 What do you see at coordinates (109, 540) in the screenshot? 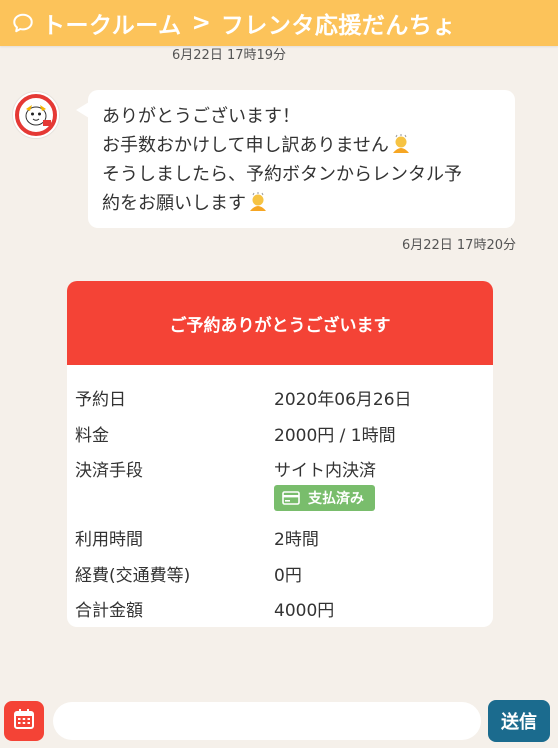
I see `usage-time-label: 利用時間` at bounding box center [109, 540].